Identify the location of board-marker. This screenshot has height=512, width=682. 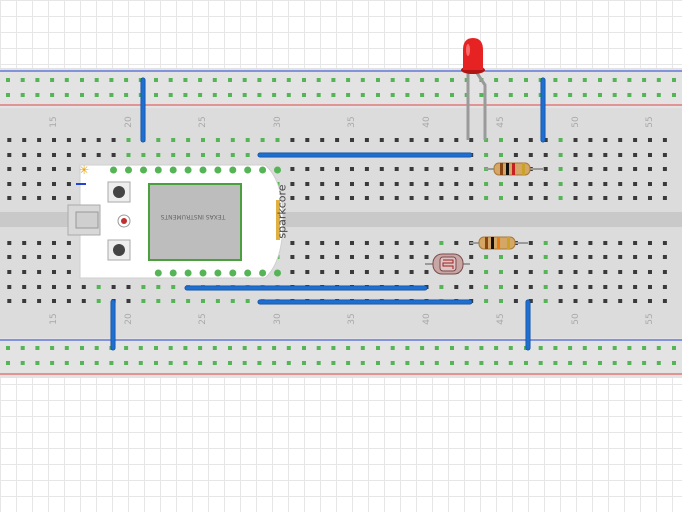
(81, 184).